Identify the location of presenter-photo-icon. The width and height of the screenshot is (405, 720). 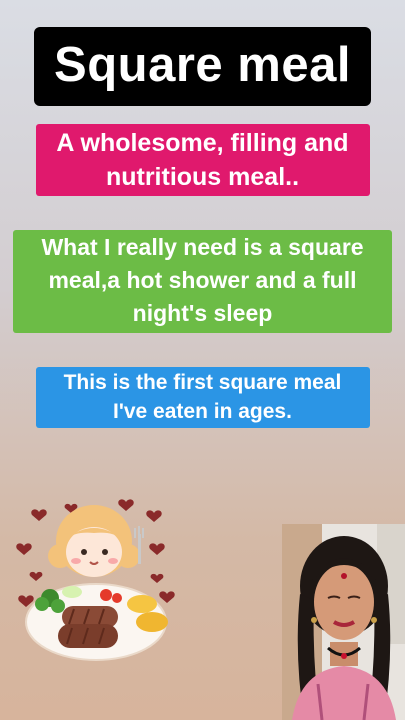
(343, 622).